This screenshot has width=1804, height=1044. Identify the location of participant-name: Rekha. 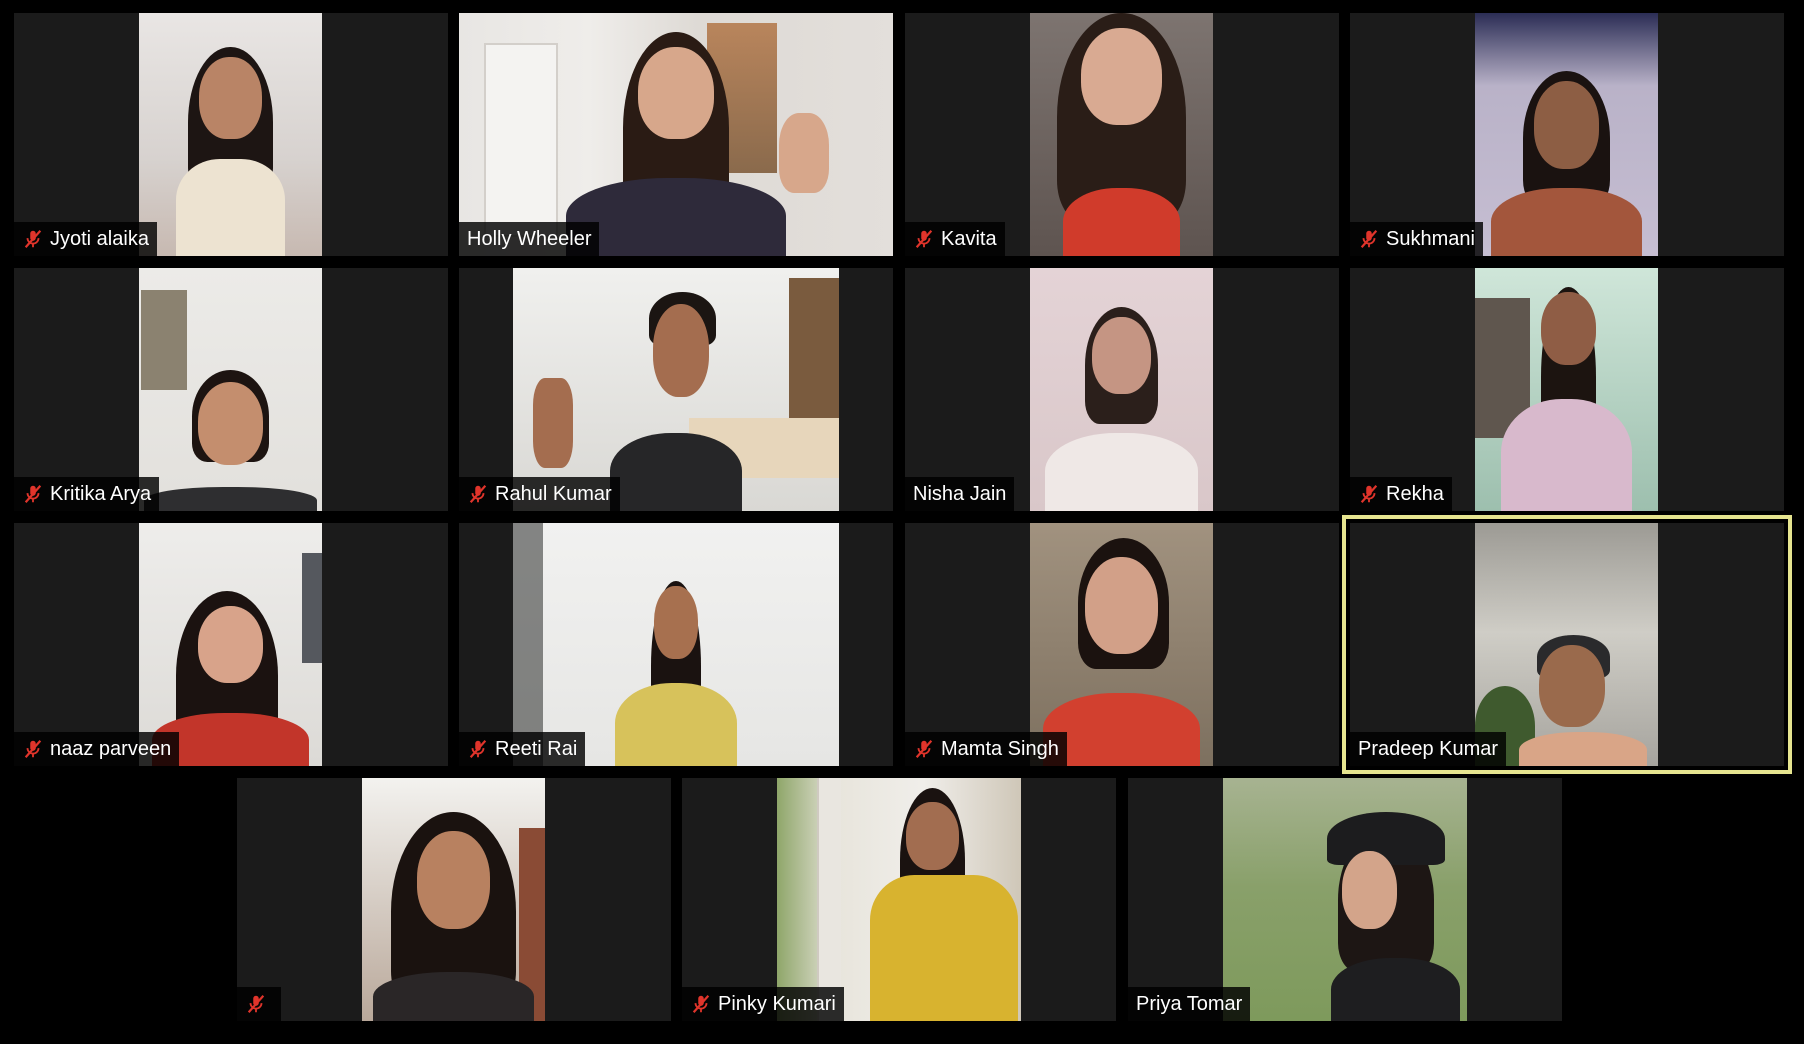
(1415, 493).